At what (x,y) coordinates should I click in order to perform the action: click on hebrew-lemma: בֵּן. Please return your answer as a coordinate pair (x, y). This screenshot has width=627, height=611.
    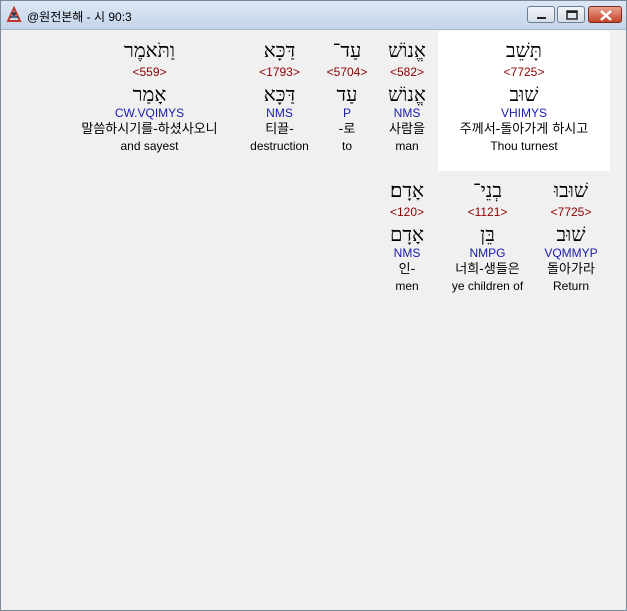
    Looking at the image, I should click on (487, 234).